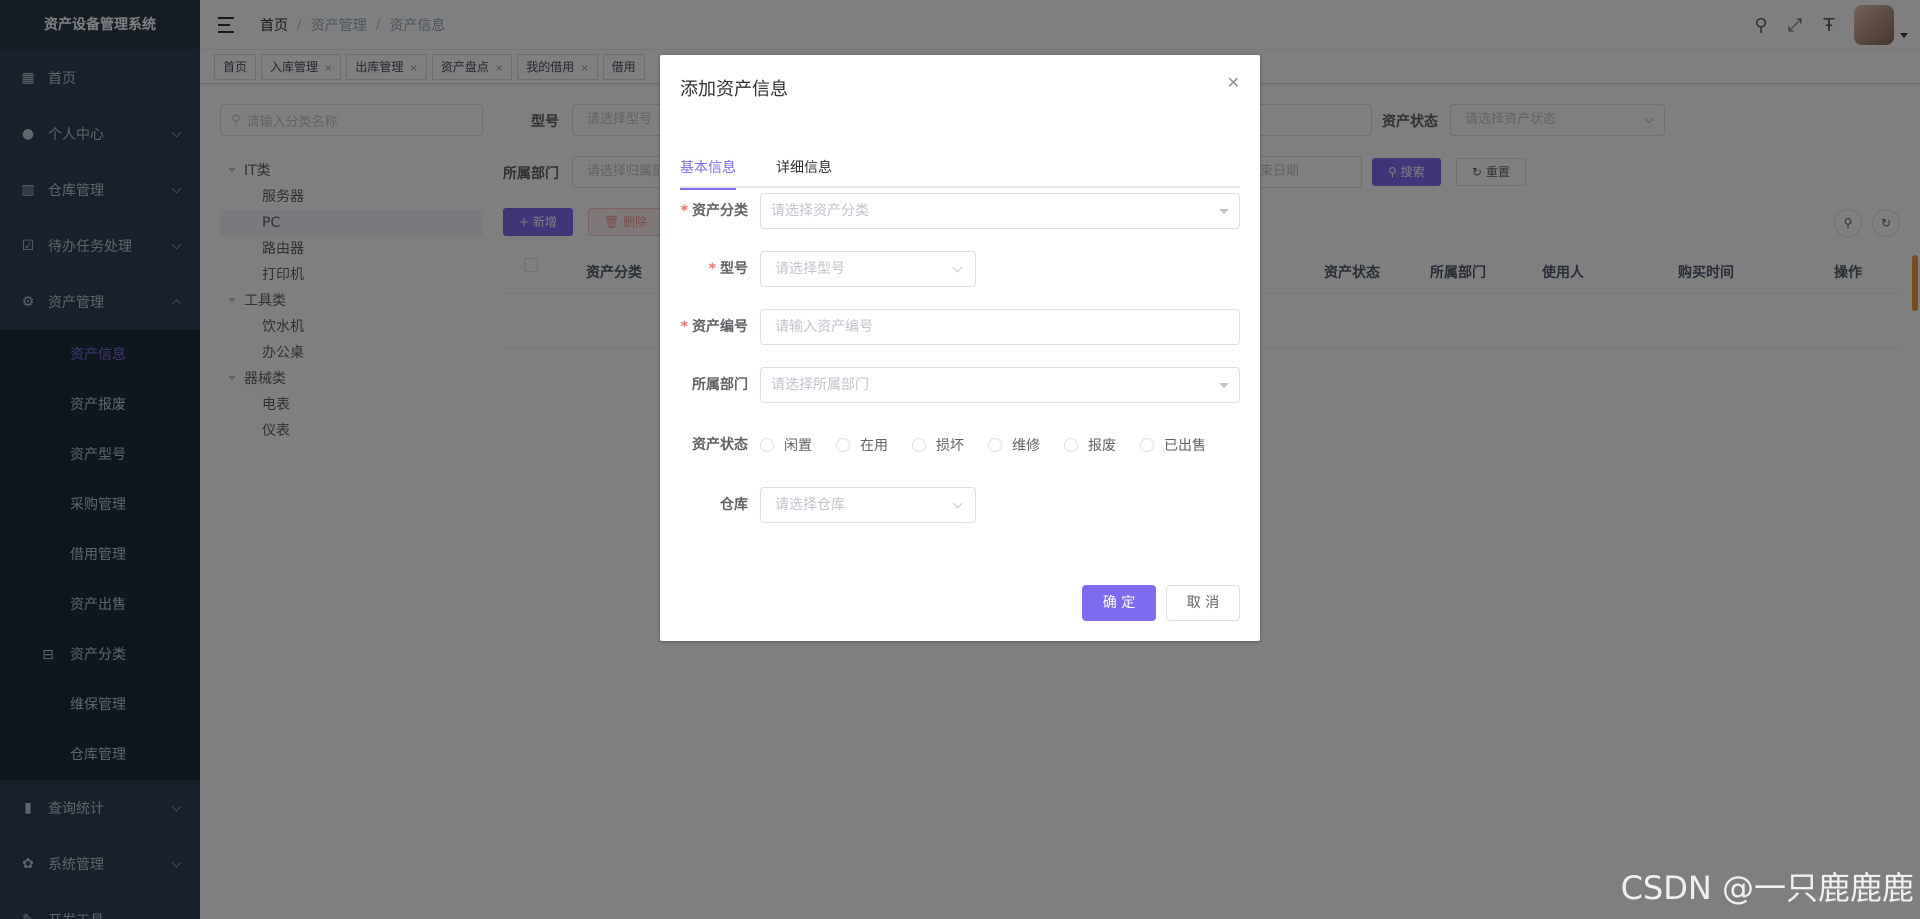 This screenshot has height=919, width=1920. I want to click on model-label-text: 型号, so click(734, 269).